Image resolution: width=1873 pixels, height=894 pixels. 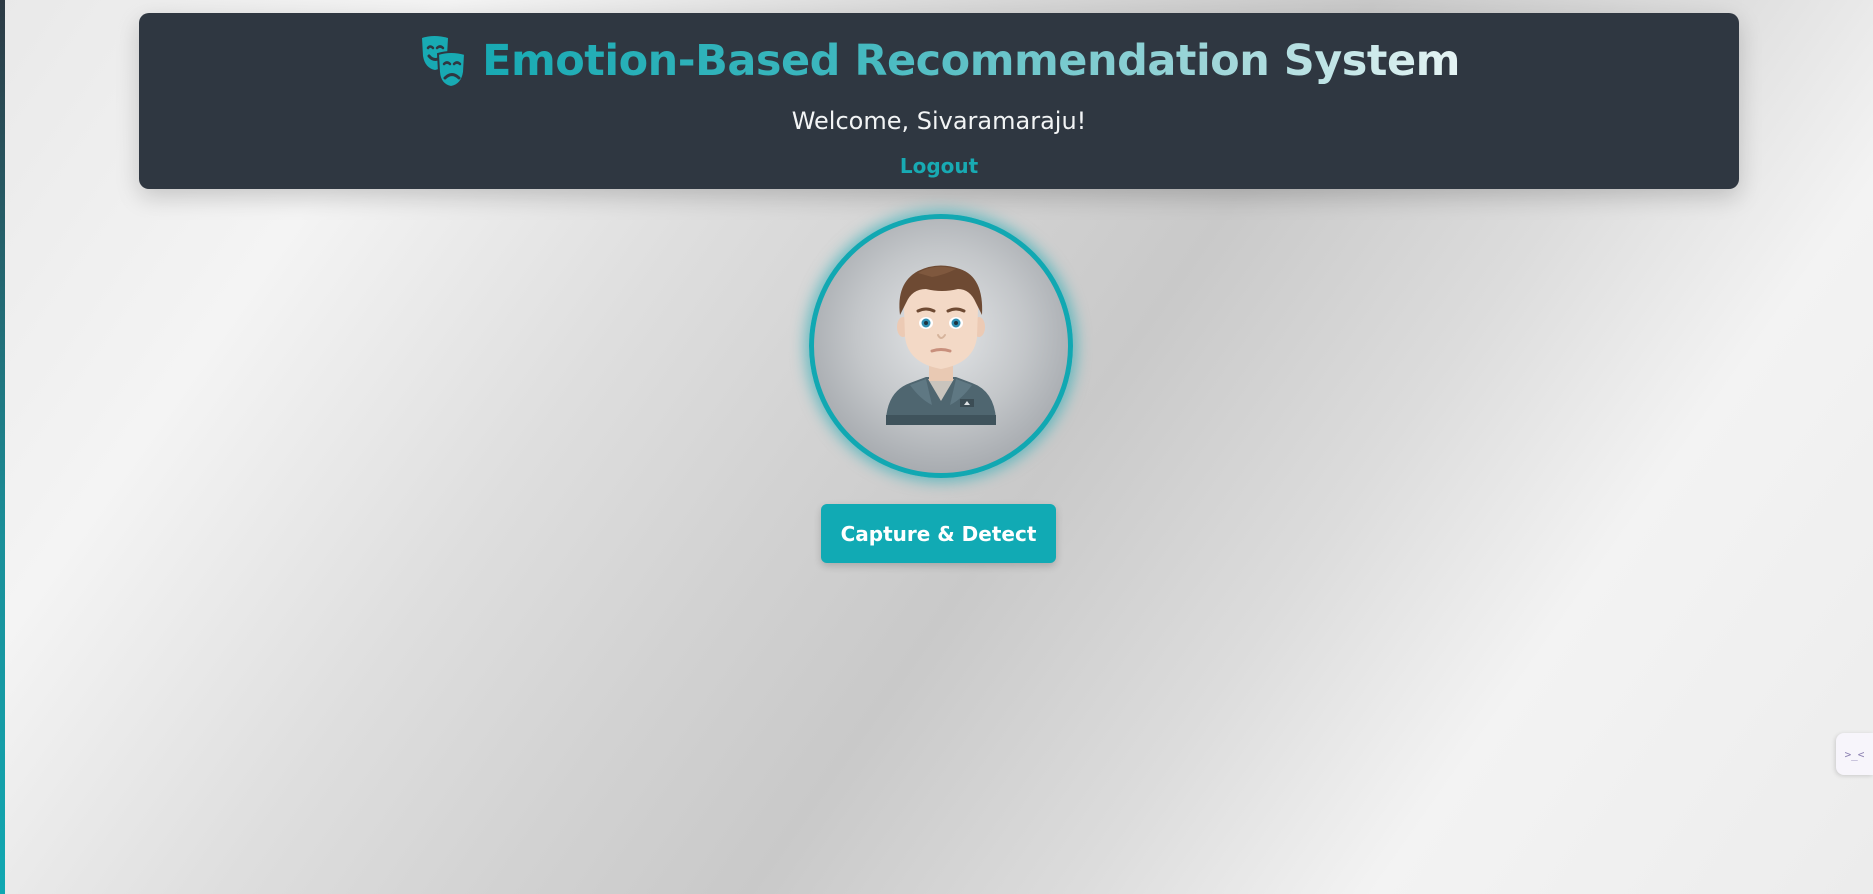 I want to click on logout-link: Logout, so click(x=939, y=166).